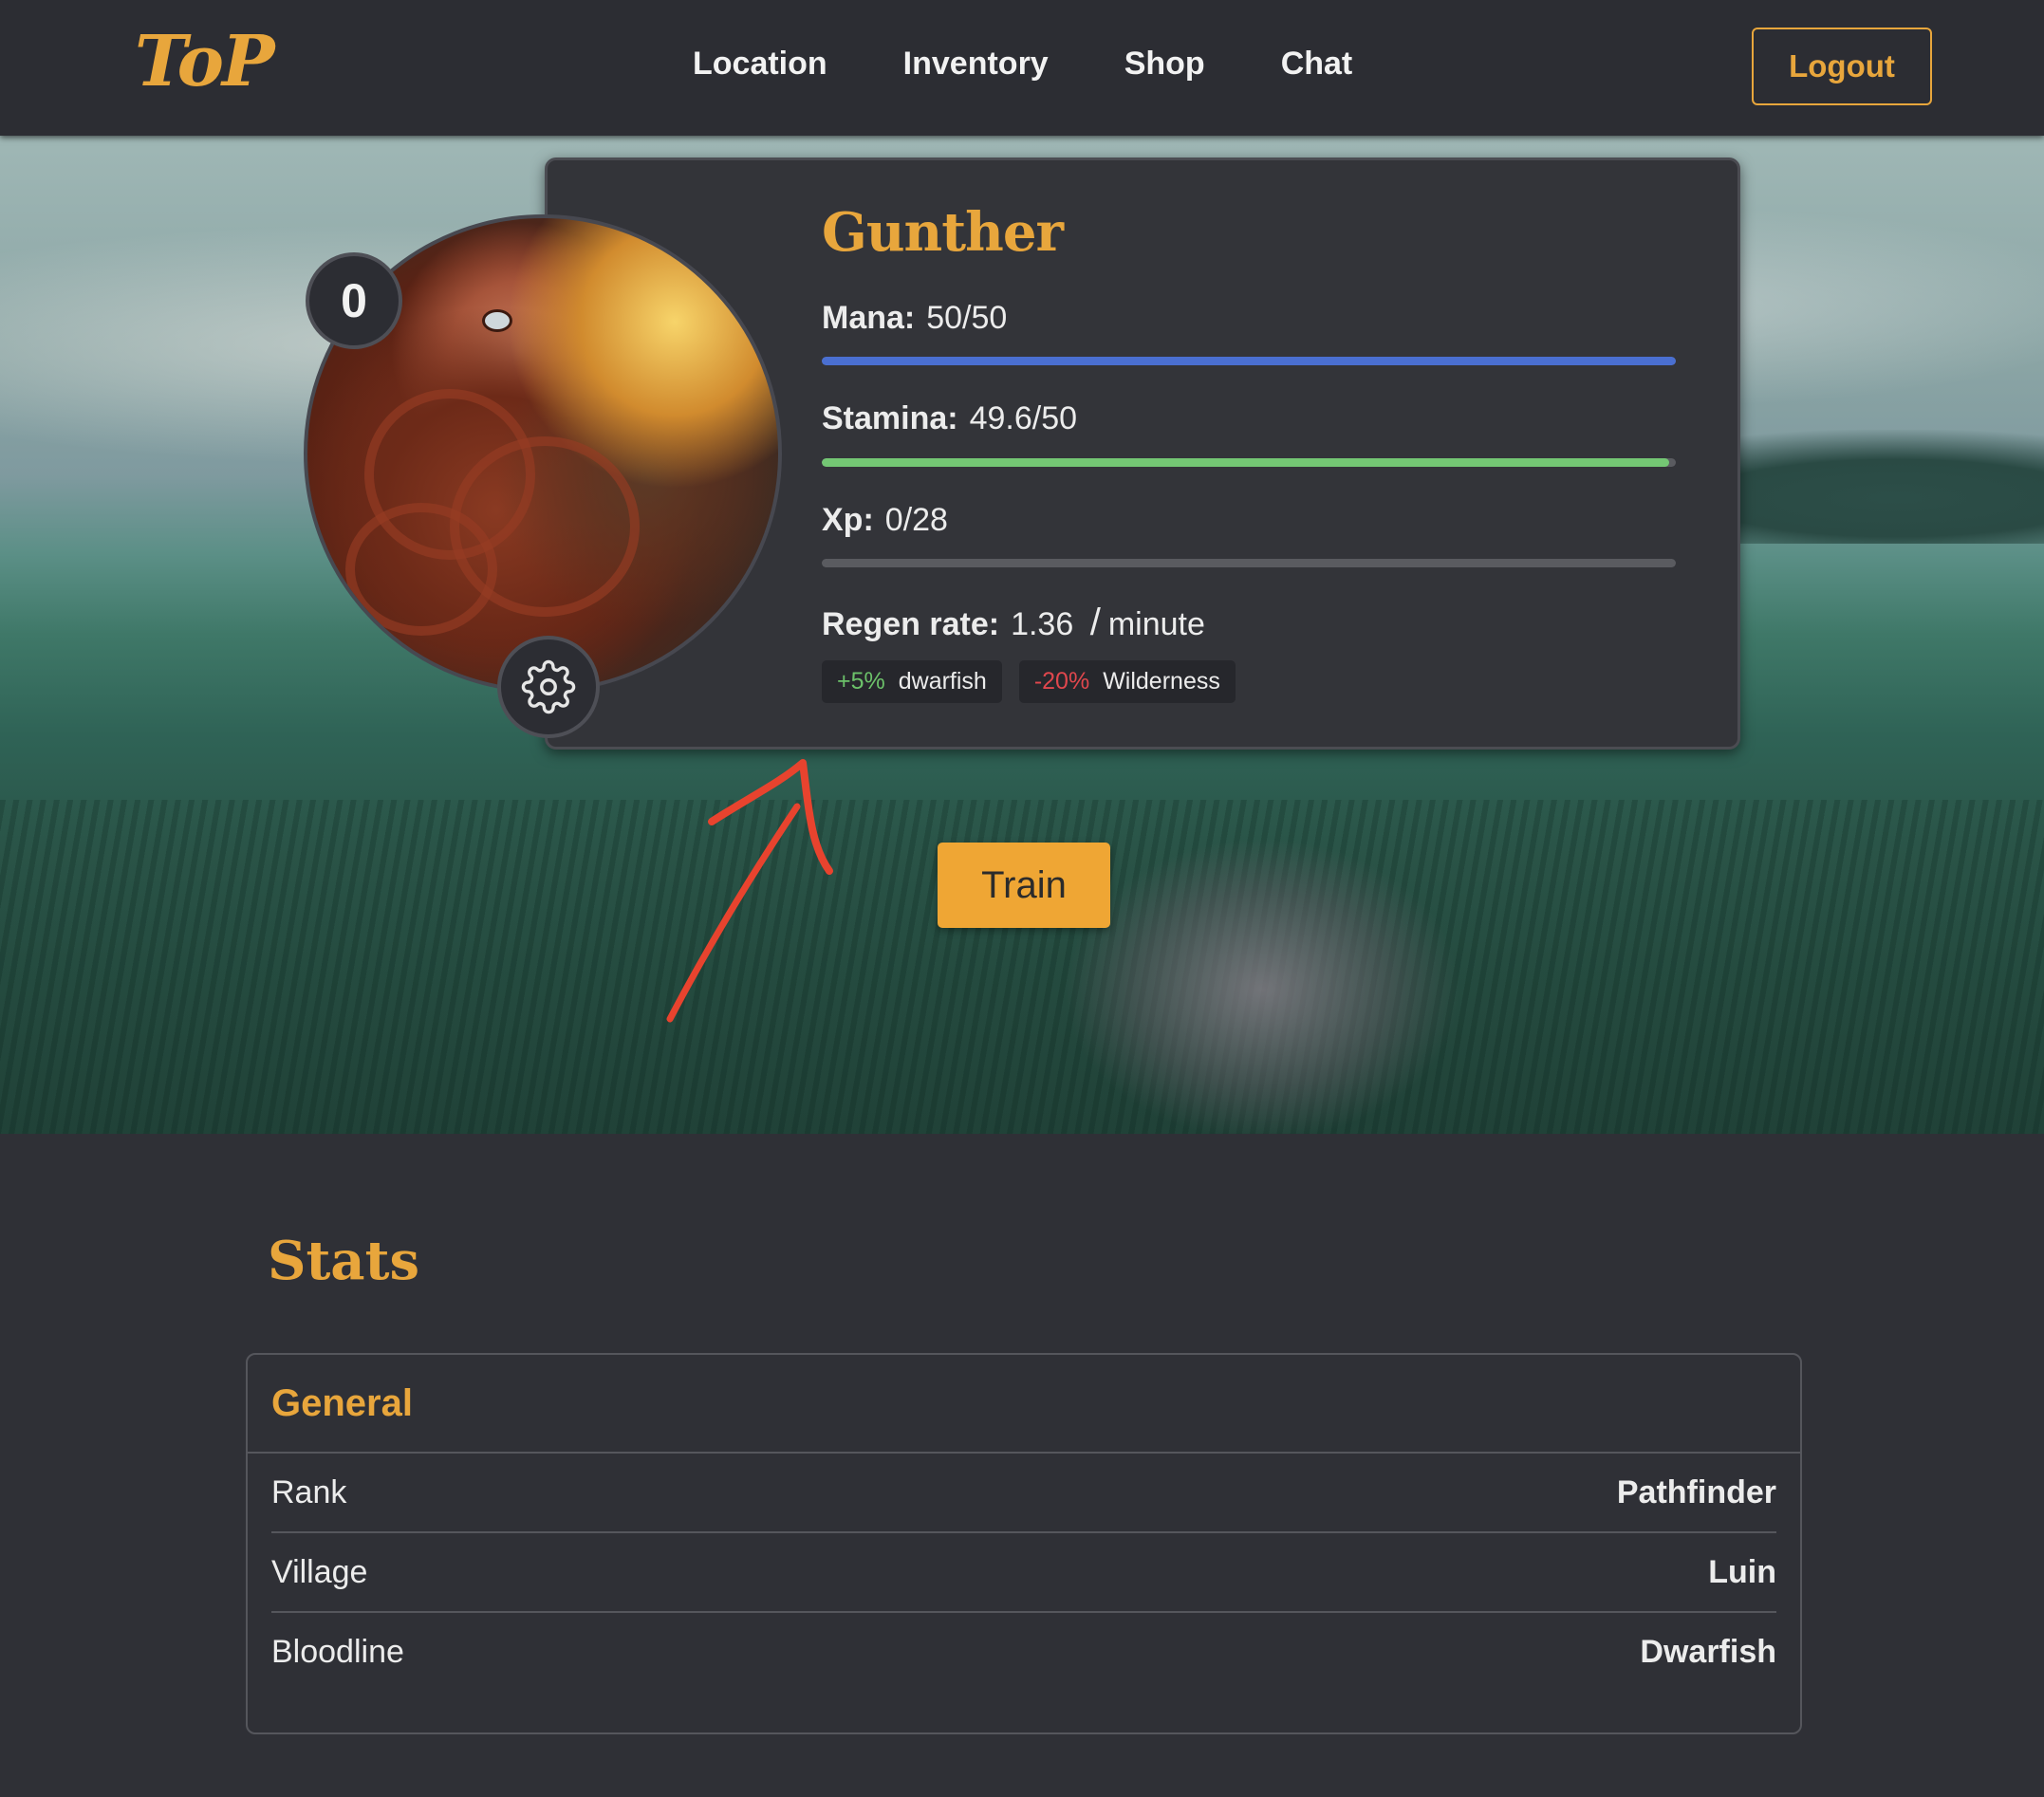 The width and height of the screenshot is (2044, 1797). What do you see at coordinates (1742, 1571) in the screenshot?
I see `stat-value: Luin` at bounding box center [1742, 1571].